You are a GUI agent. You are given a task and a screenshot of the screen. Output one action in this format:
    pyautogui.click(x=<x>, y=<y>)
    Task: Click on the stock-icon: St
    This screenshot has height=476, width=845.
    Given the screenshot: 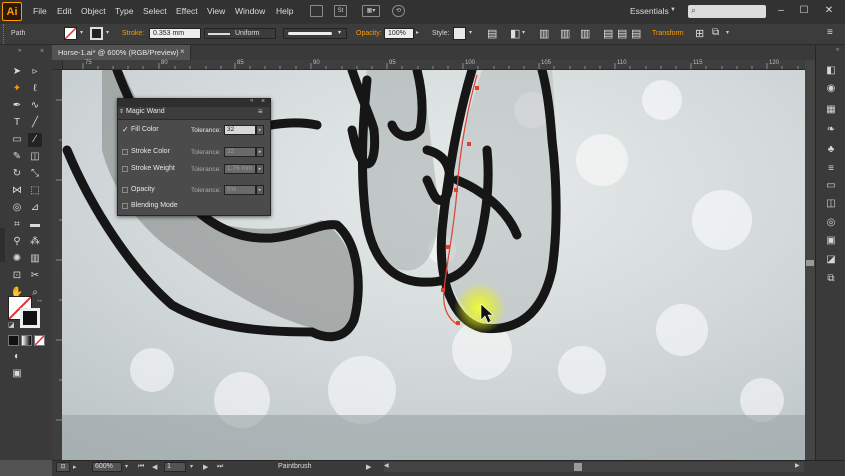 What is the action you would take?
    pyautogui.click(x=340, y=11)
    